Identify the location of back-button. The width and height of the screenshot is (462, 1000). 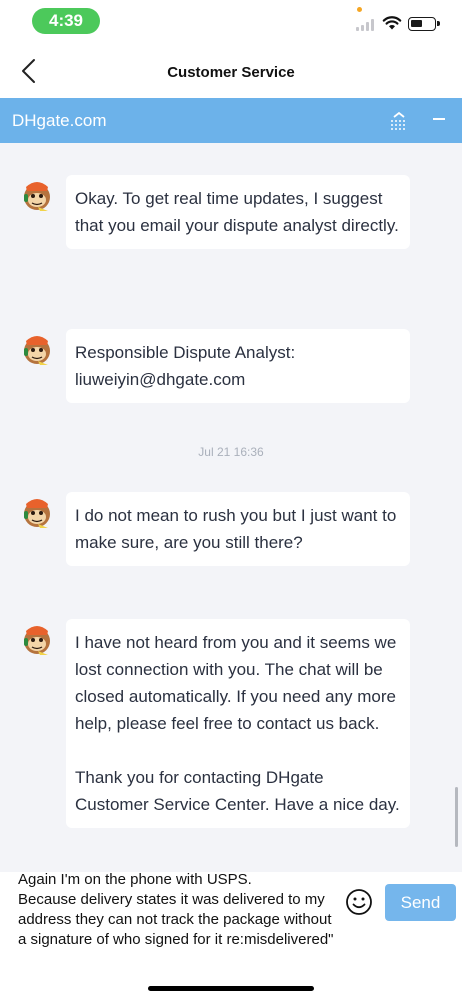
(29, 71).